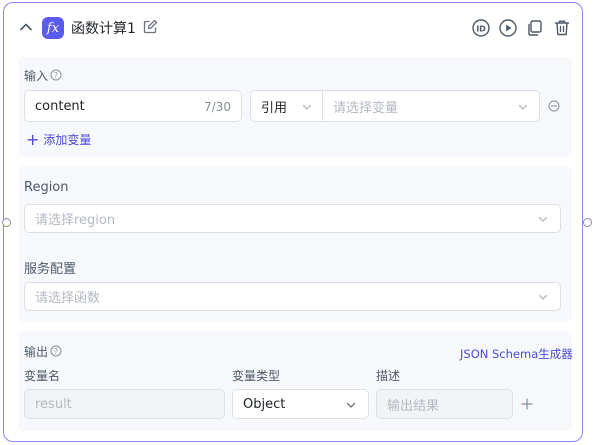  Describe the element at coordinates (36, 76) in the screenshot. I see `input-label: 输入` at that location.